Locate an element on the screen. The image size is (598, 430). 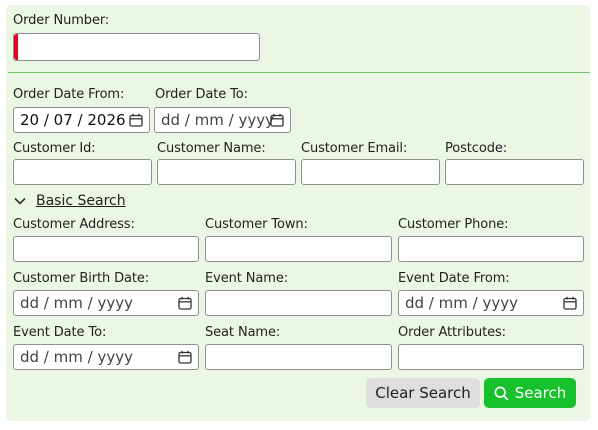
event-date-from-label: Event Date From: is located at coordinates (454, 278).